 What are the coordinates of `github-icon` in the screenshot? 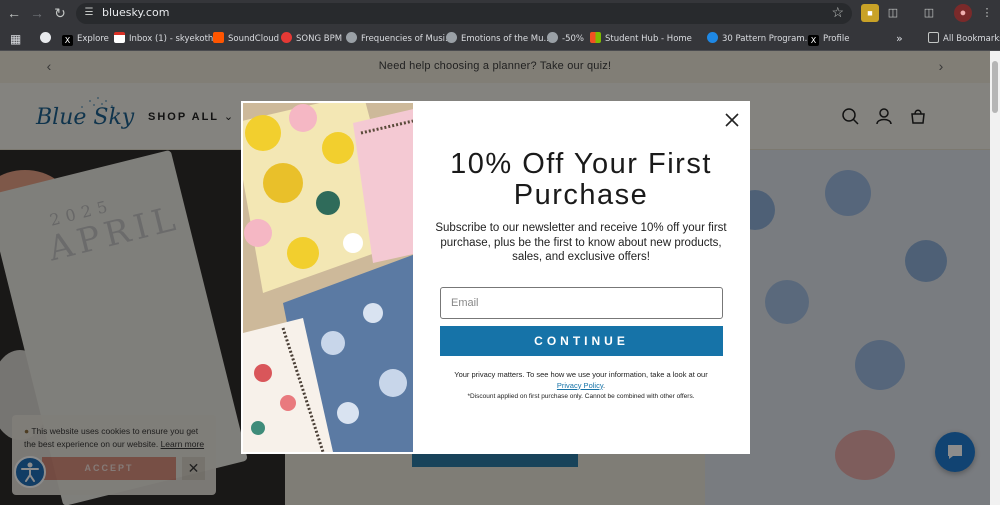 It's located at (47, 39).